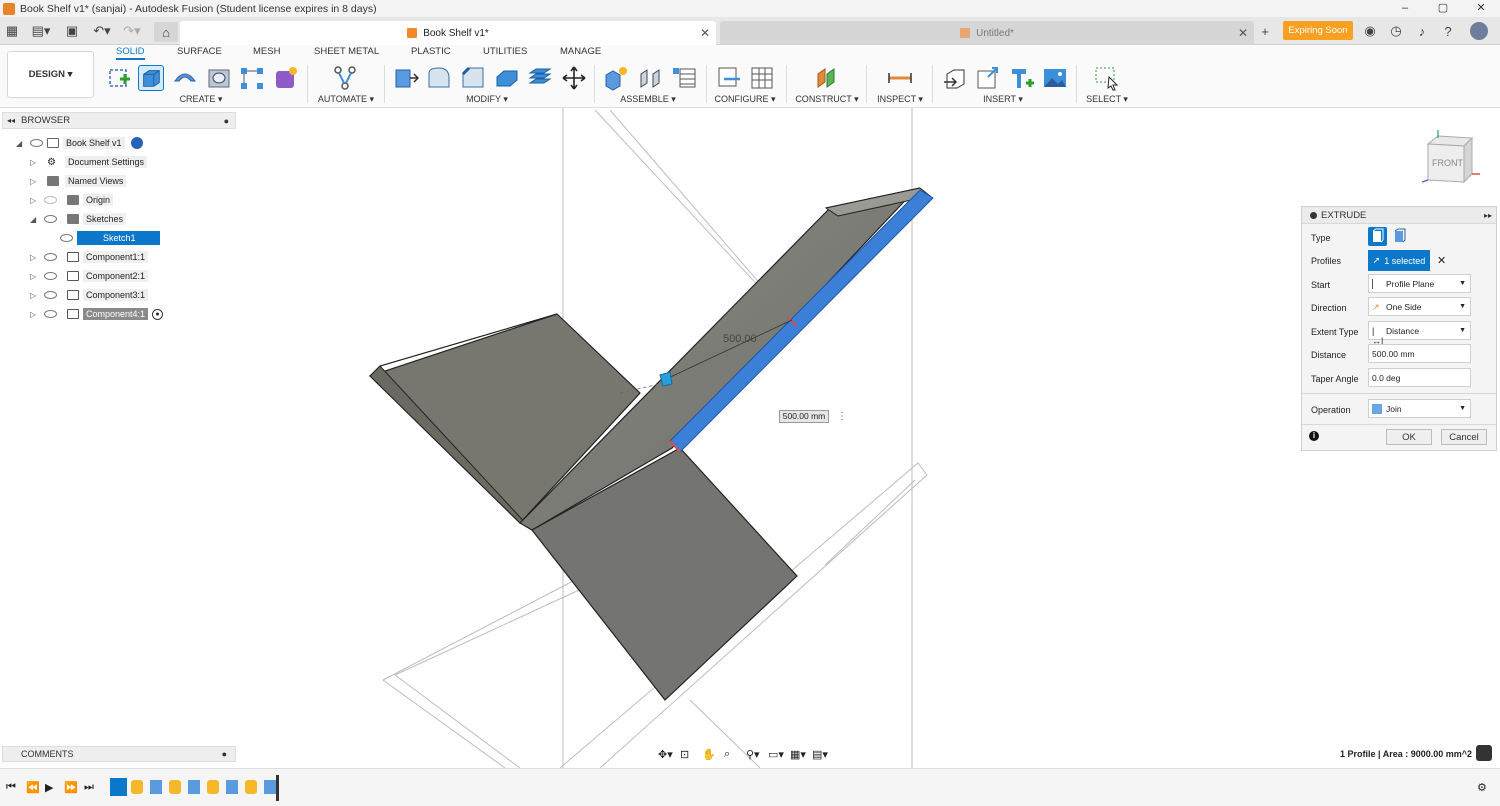 This screenshot has width=1500, height=806. I want to click on undo-icon: ↶▾, so click(102, 31).